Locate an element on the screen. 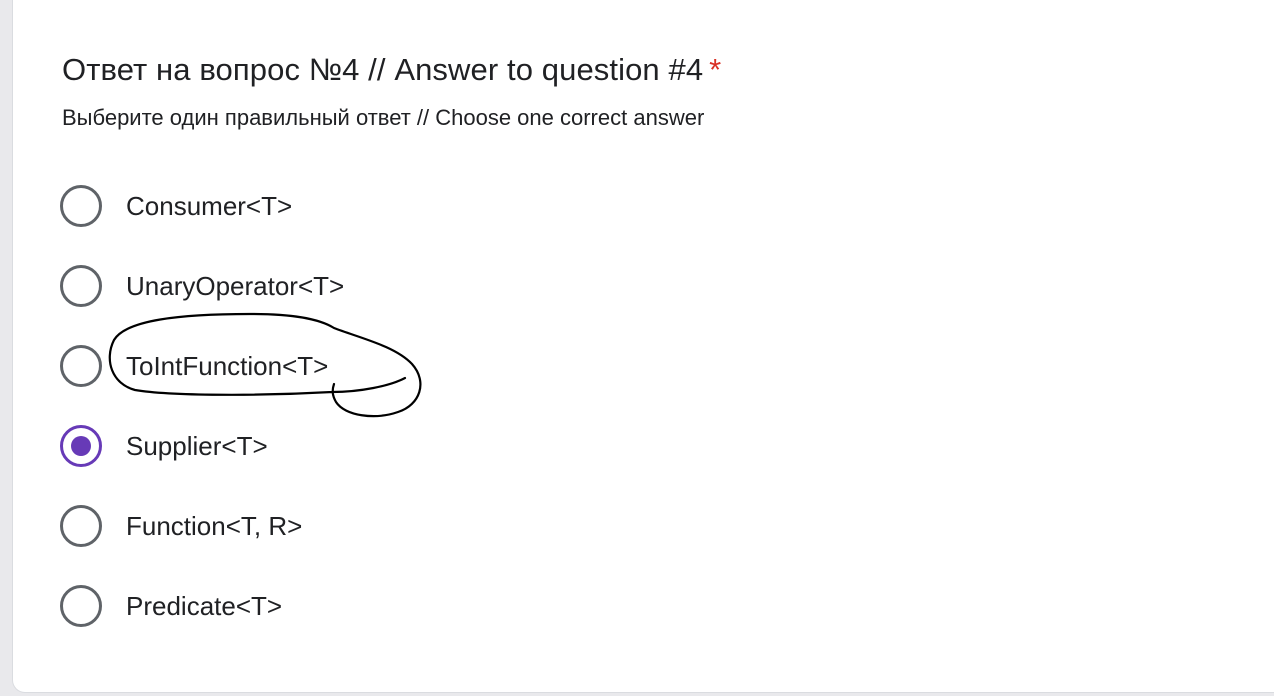 This screenshot has width=1274, height=696. option-supplier: Supplier<T> is located at coordinates (164, 446).